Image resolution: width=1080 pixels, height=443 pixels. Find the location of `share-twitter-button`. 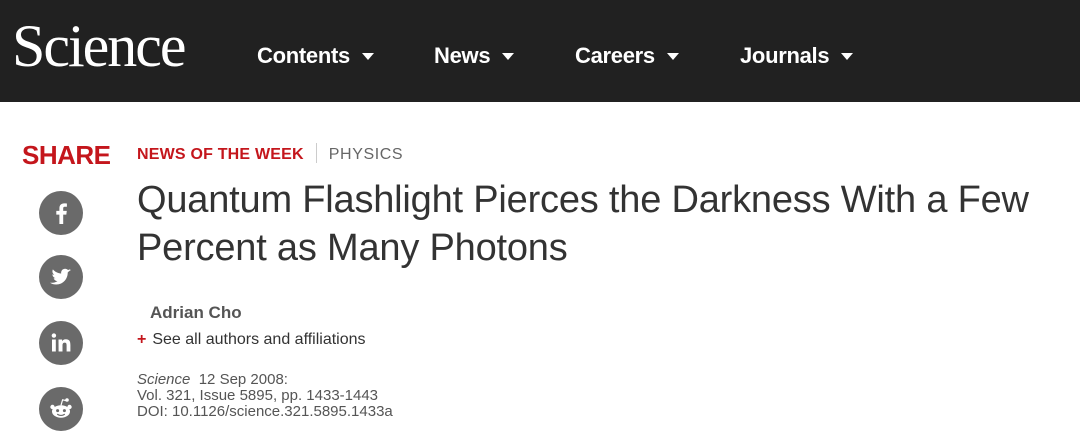

share-twitter-button is located at coordinates (61, 277).